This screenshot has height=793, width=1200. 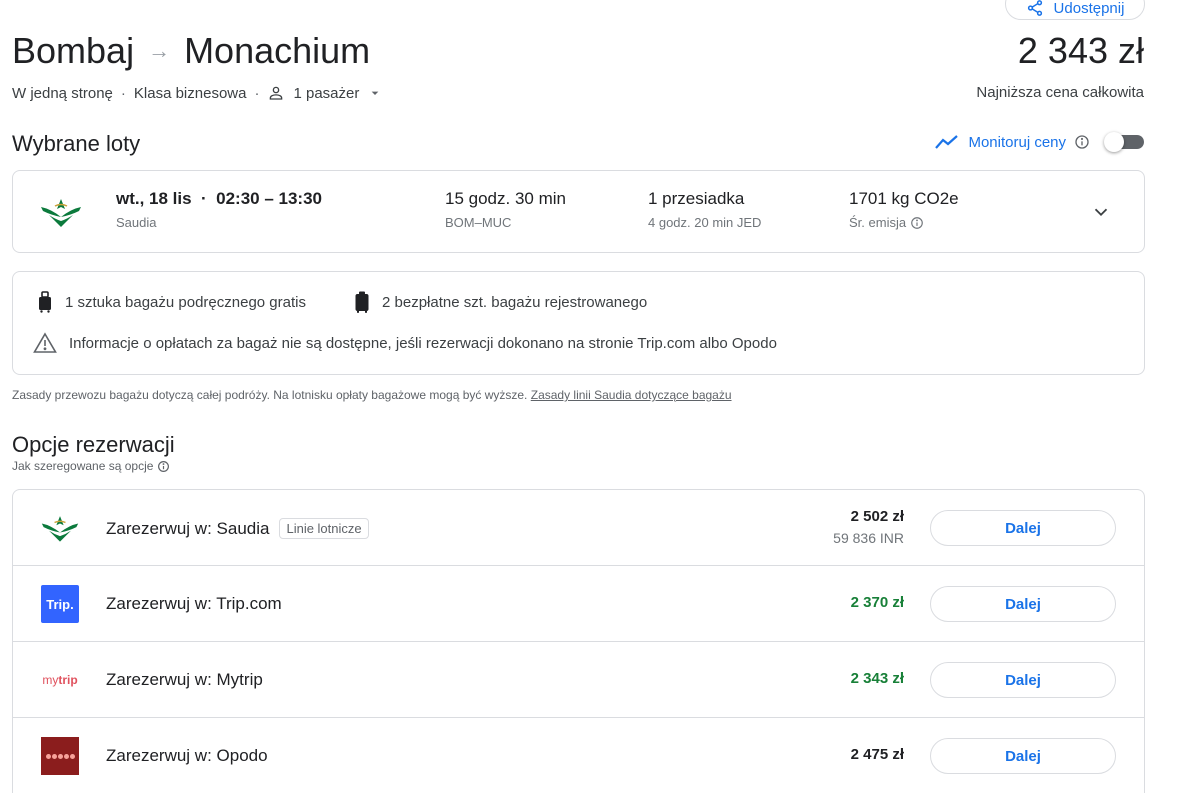 I want to click on option-price: 2 370 zł, so click(x=877, y=602).